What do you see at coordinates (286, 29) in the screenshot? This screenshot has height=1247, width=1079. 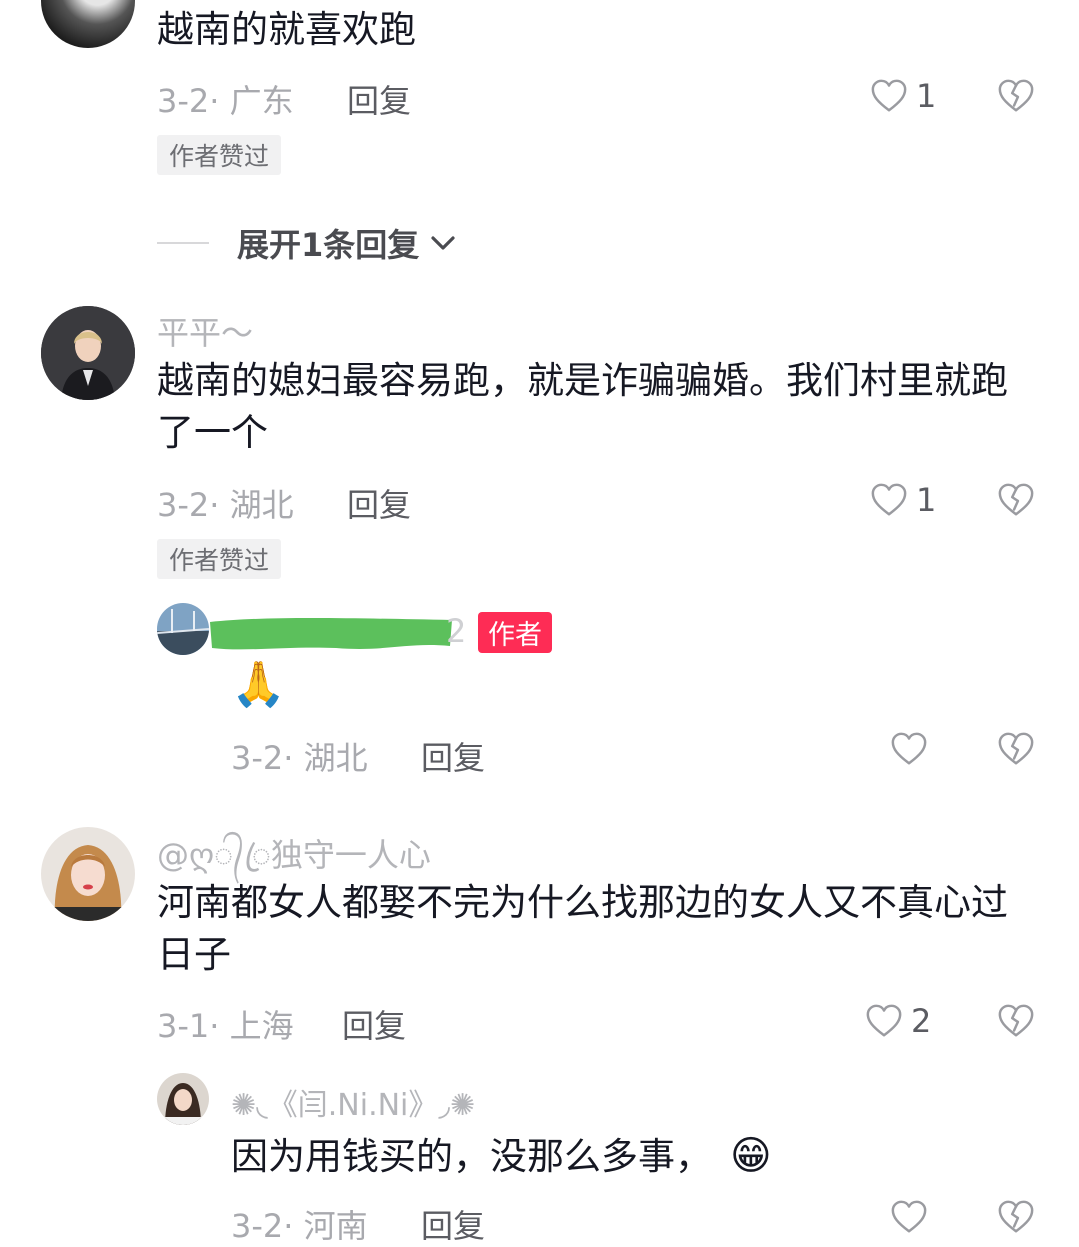 I see `comment-text: 越南的就喜欢跑` at bounding box center [286, 29].